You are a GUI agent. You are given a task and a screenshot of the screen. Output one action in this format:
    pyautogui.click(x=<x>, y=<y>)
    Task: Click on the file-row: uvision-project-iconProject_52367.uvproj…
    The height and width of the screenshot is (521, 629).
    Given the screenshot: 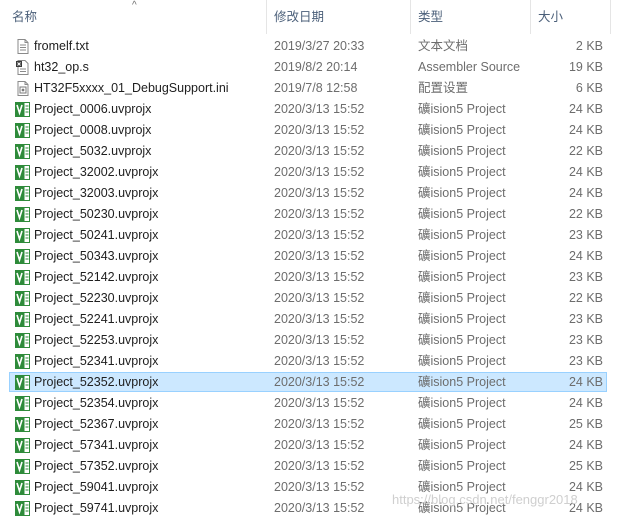 What is the action you would take?
    pyautogui.click(x=314, y=424)
    